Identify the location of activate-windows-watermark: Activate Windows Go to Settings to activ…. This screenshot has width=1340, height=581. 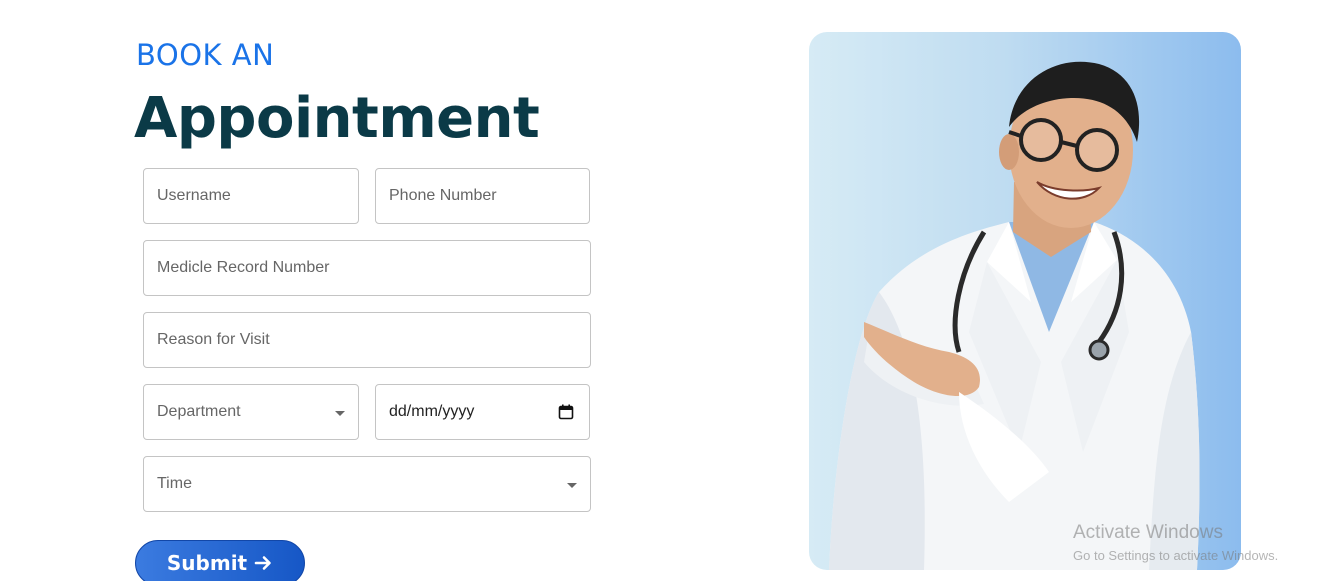
(1175, 542).